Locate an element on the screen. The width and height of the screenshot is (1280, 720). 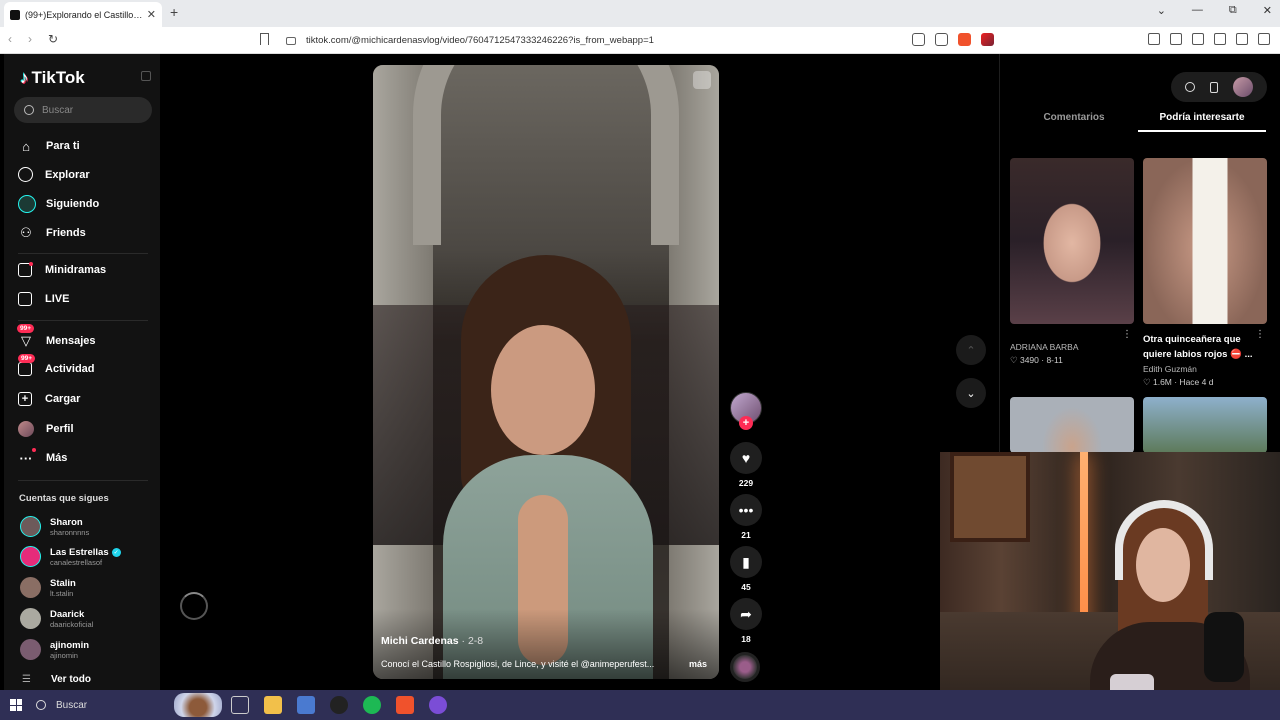
bookmark-icon is located at coordinates (264, 39).